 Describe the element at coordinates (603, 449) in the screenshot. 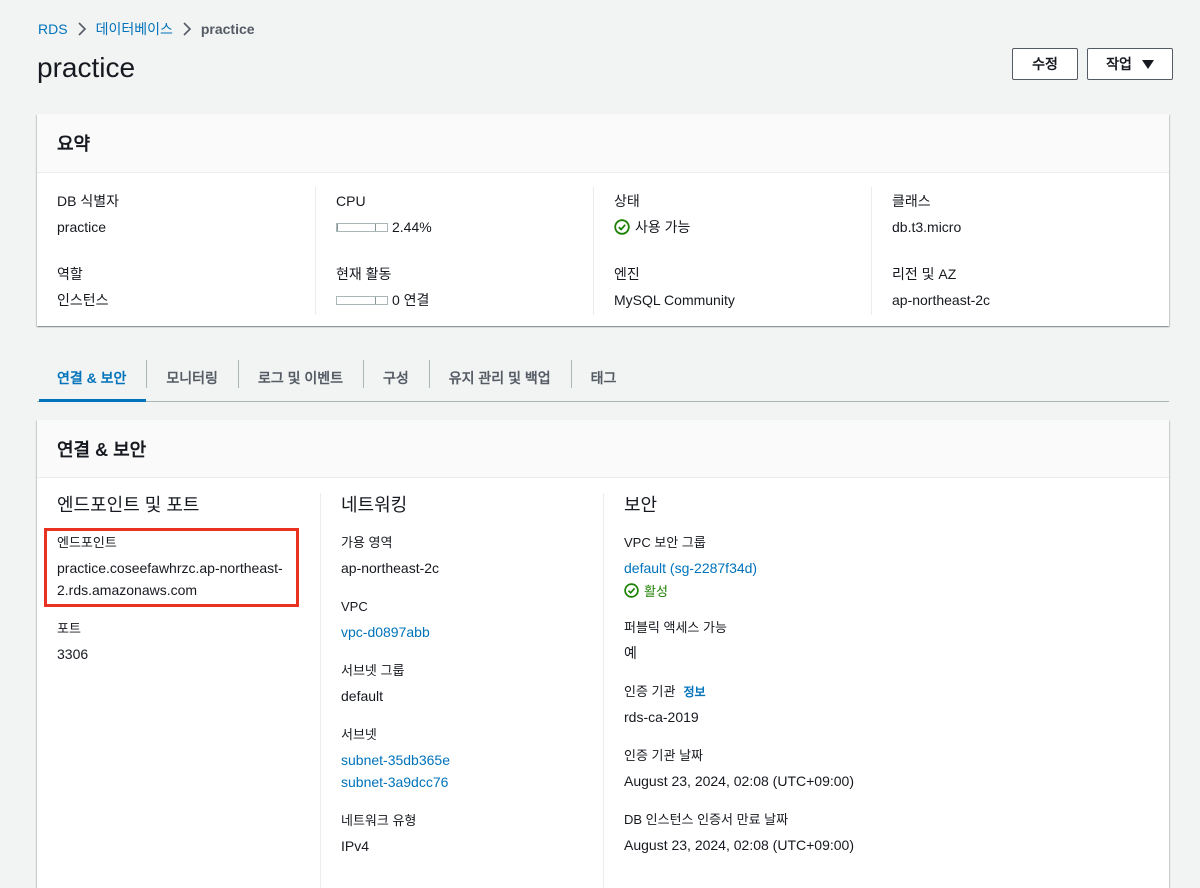

I see `connectivity-header: 연결 & 보안` at that location.